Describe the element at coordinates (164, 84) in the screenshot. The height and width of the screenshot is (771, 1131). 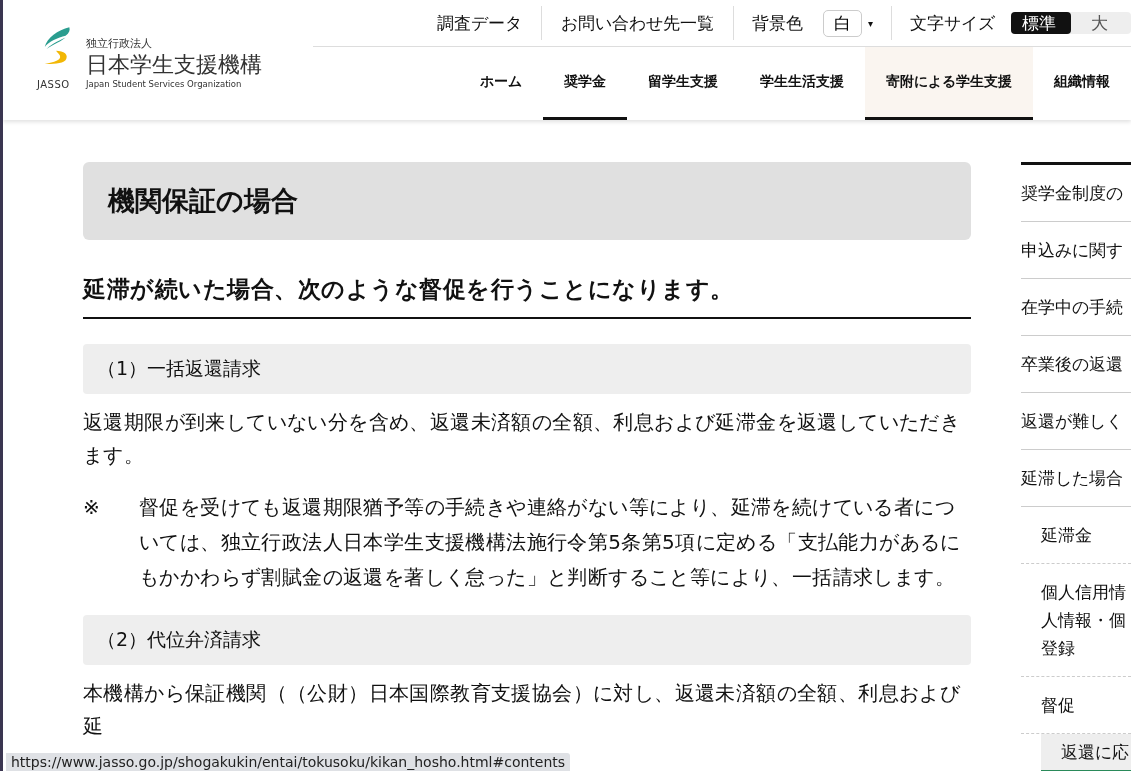
I see `logo-english-name: Japan Student Services Organization` at that location.